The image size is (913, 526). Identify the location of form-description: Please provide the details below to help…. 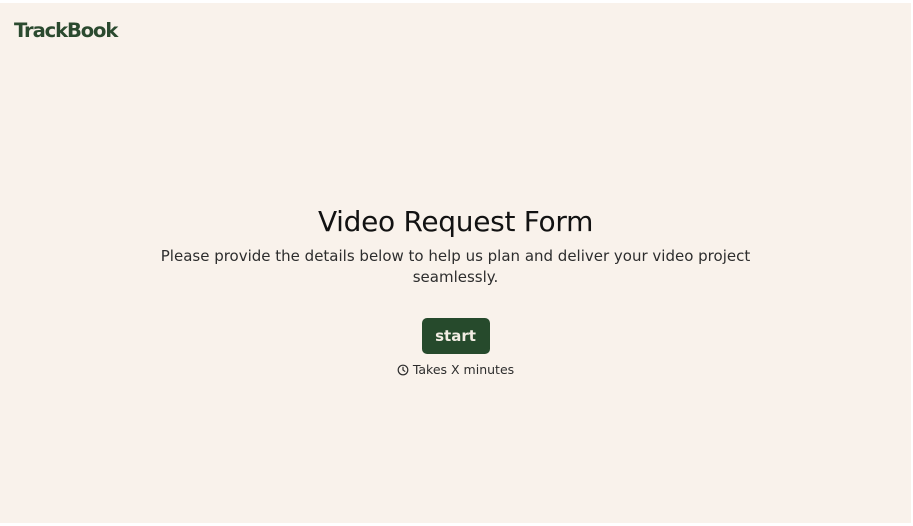
(455, 266).